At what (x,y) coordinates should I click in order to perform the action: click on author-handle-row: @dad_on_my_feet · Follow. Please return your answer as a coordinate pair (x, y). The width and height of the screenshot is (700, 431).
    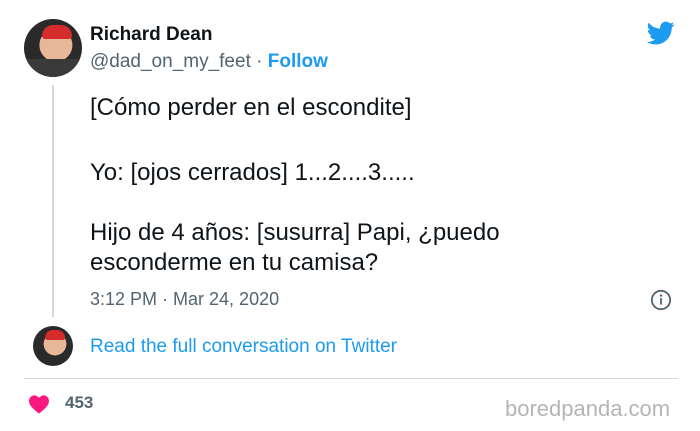
    Looking at the image, I should click on (209, 62).